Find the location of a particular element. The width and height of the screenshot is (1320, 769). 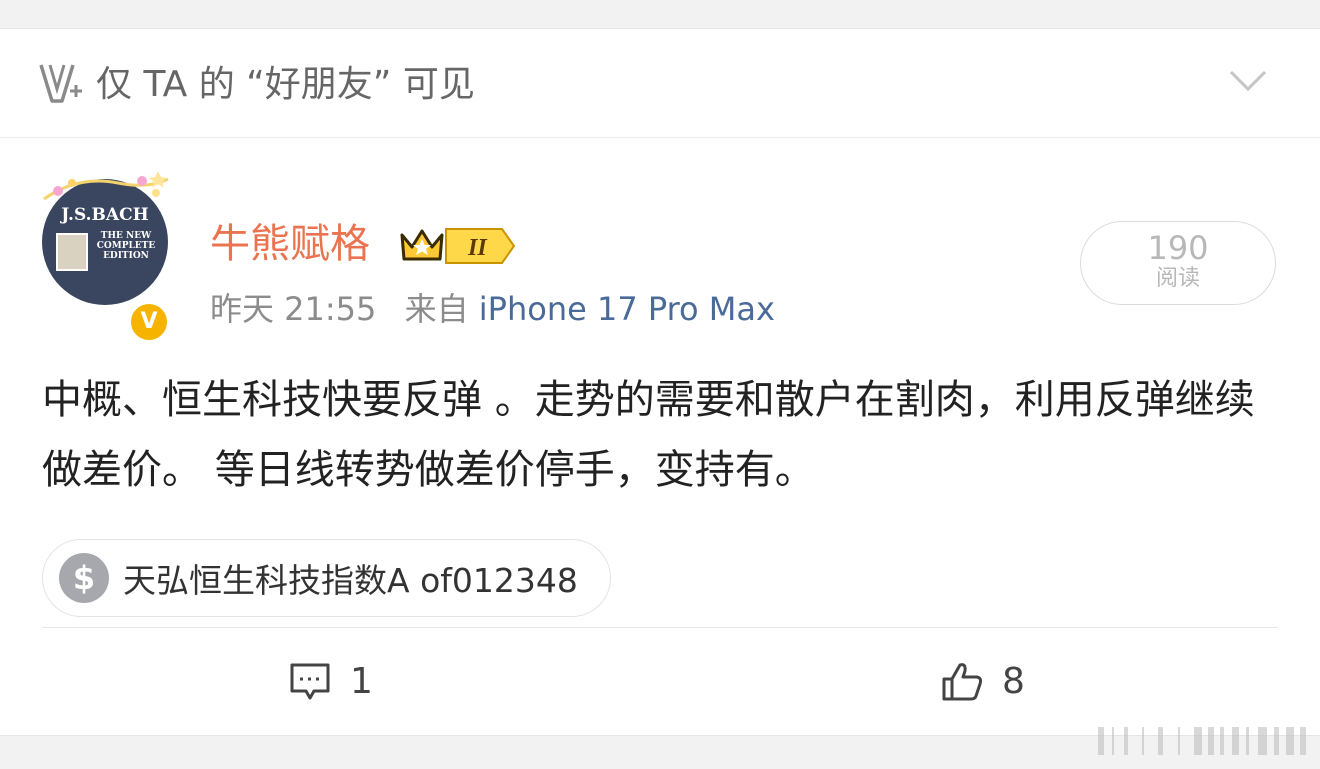

like-count: 8 is located at coordinates (1013, 681).